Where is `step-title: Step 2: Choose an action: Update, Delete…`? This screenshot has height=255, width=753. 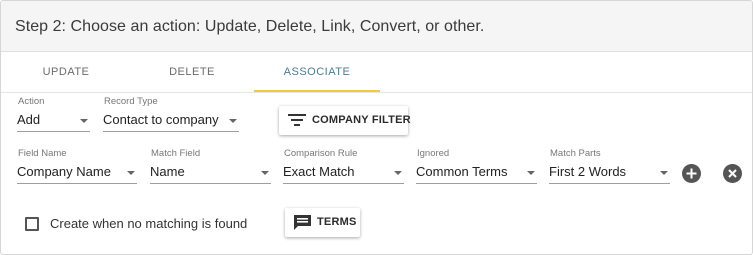 step-title: Step 2: Choose an action: Update, Delete… is located at coordinates (250, 26).